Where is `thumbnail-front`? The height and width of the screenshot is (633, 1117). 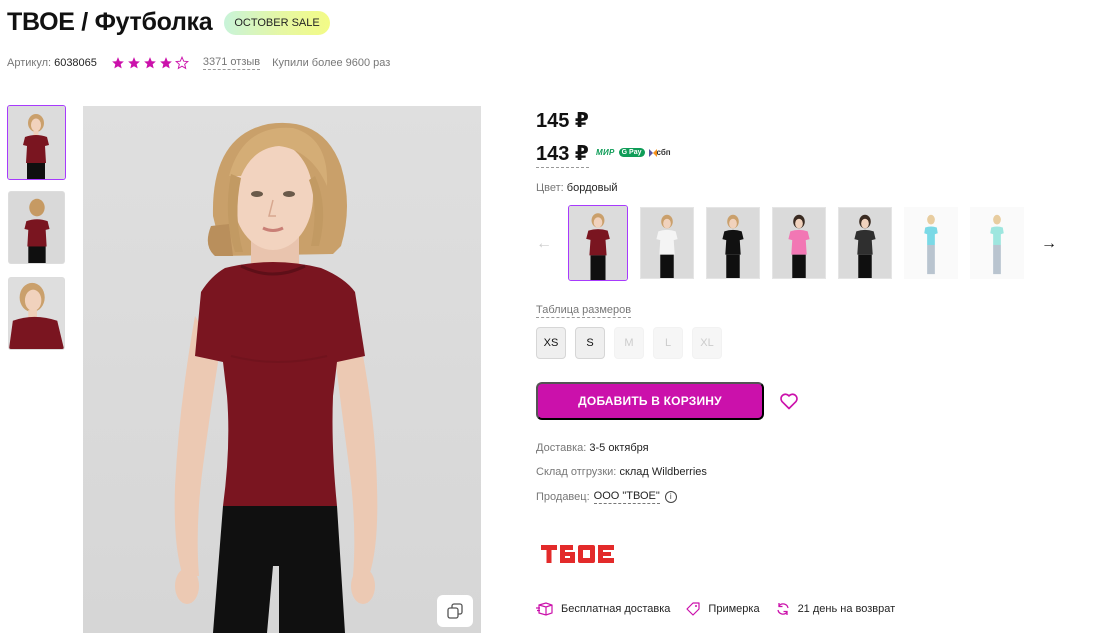 thumbnail-front is located at coordinates (36, 142).